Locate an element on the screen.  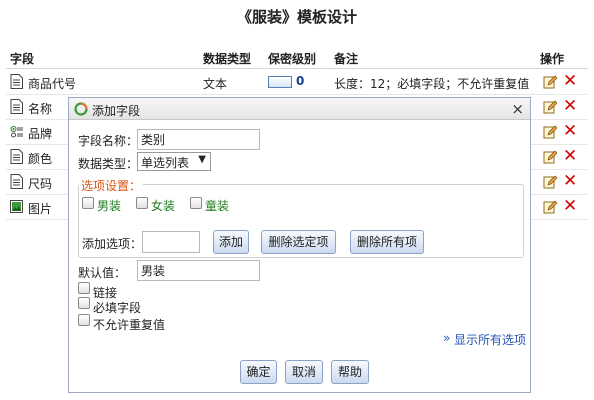
field-name: 图片 is located at coordinates (40, 209).